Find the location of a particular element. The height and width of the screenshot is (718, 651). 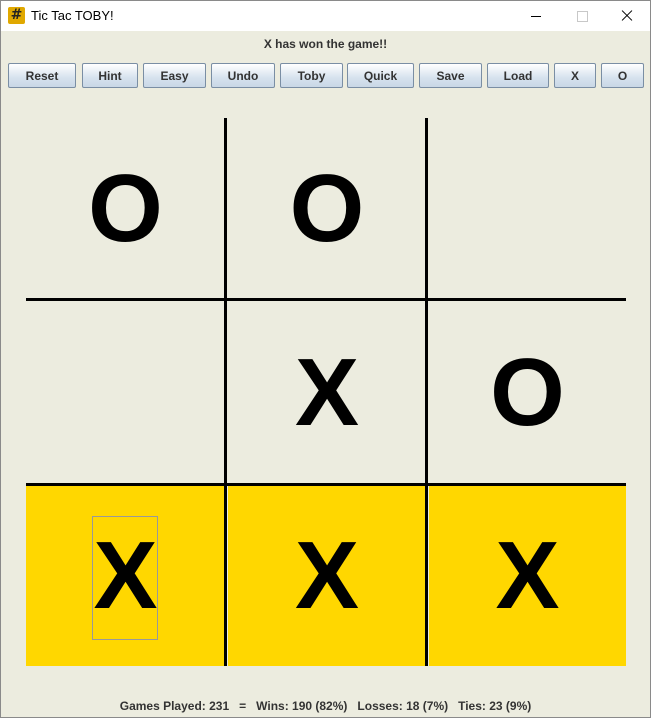

board-cell-5: X is located at coordinates (327, 392).